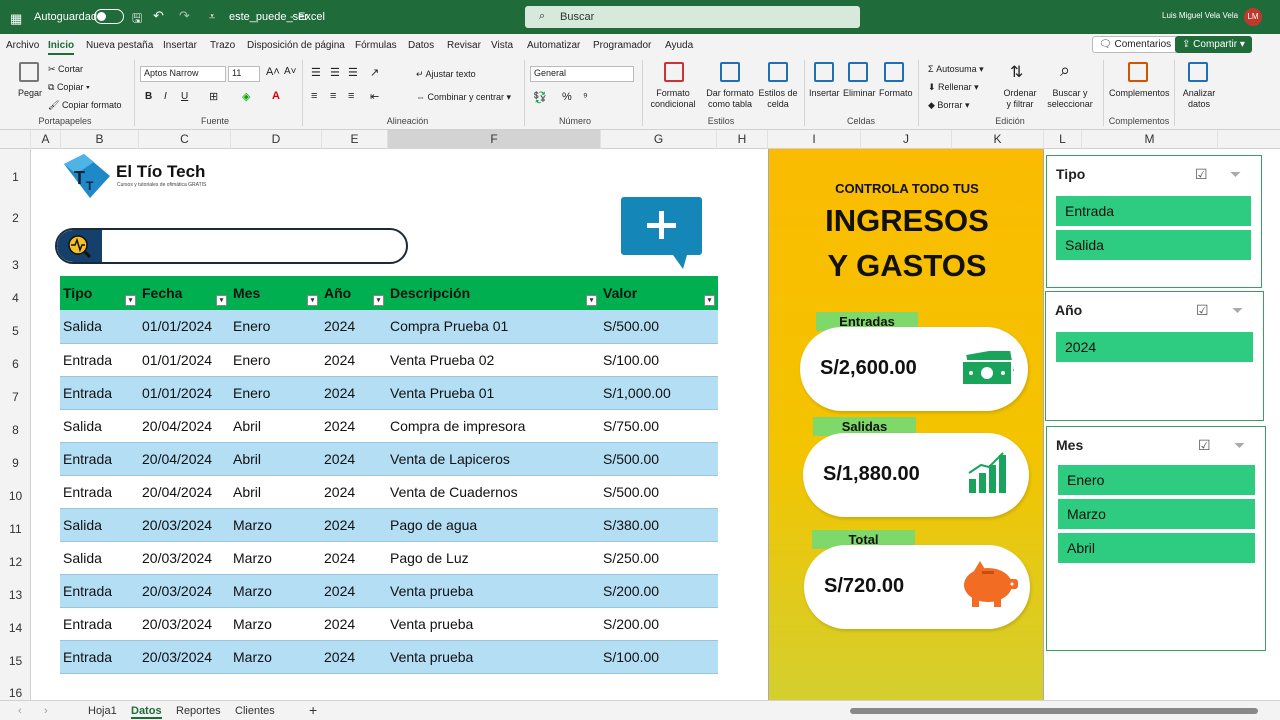 The image size is (1280, 720). Describe the element at coordinates (184, 16) in the screenshot. I see `redo-icon: ↷` at that location.